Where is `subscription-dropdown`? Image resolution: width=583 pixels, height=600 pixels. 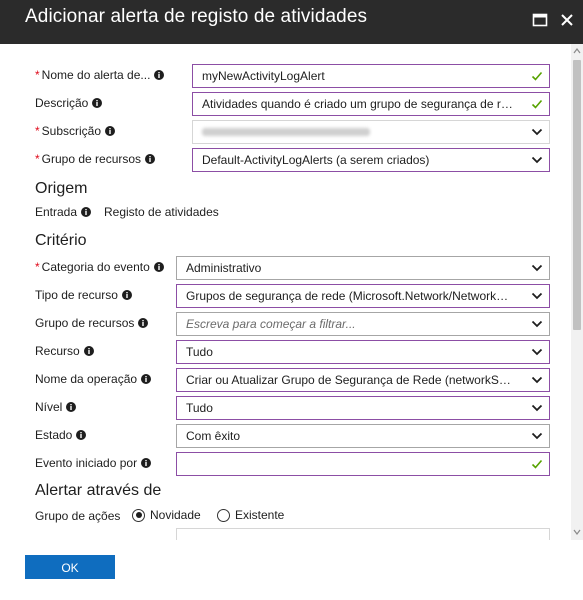 subscription-dropdown is located at coordinates (371, 132).